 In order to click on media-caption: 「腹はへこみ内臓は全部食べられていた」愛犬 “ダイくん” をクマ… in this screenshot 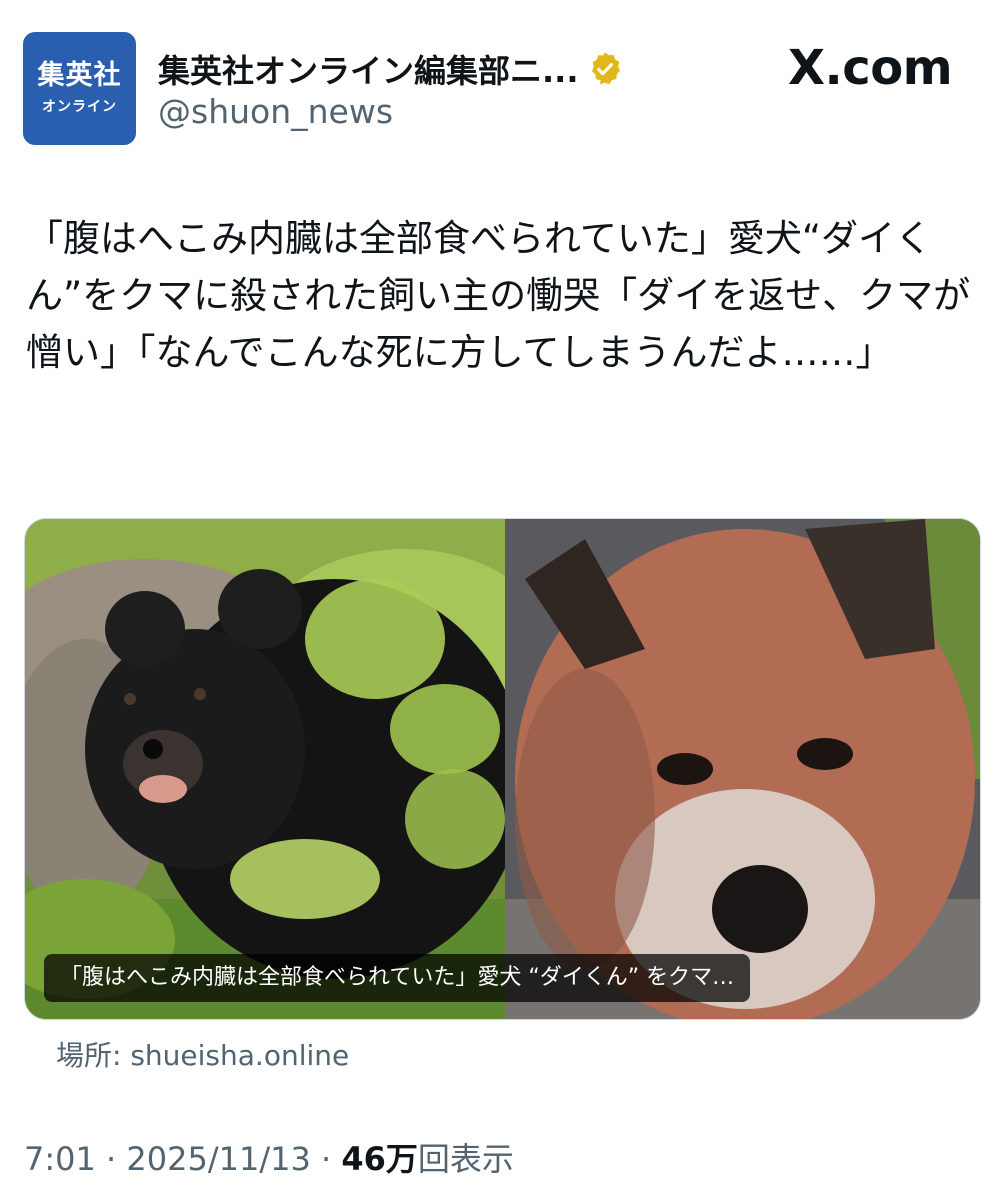, I will do `click(397, 978)`.